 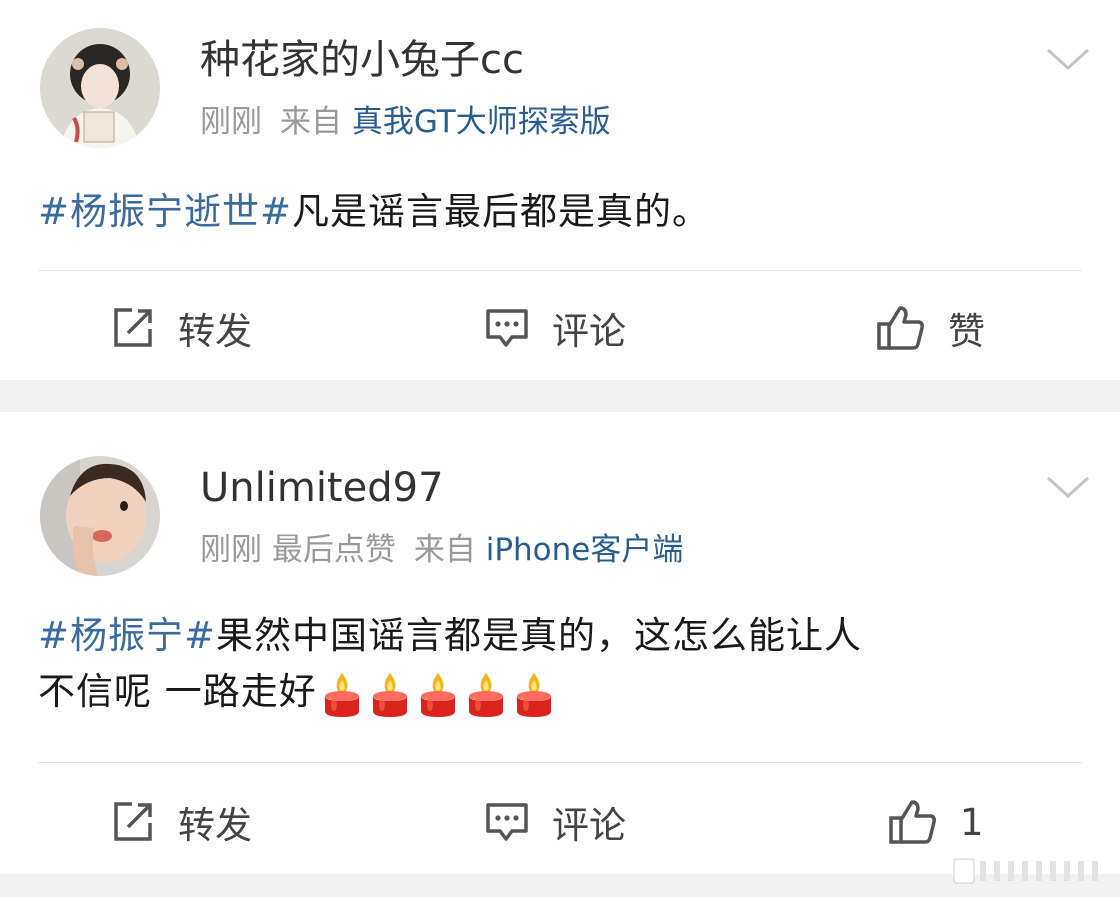 I want to click on post-text: 果然中国谣言都是真的，这怎么能让人, so click(x=539, y=635).